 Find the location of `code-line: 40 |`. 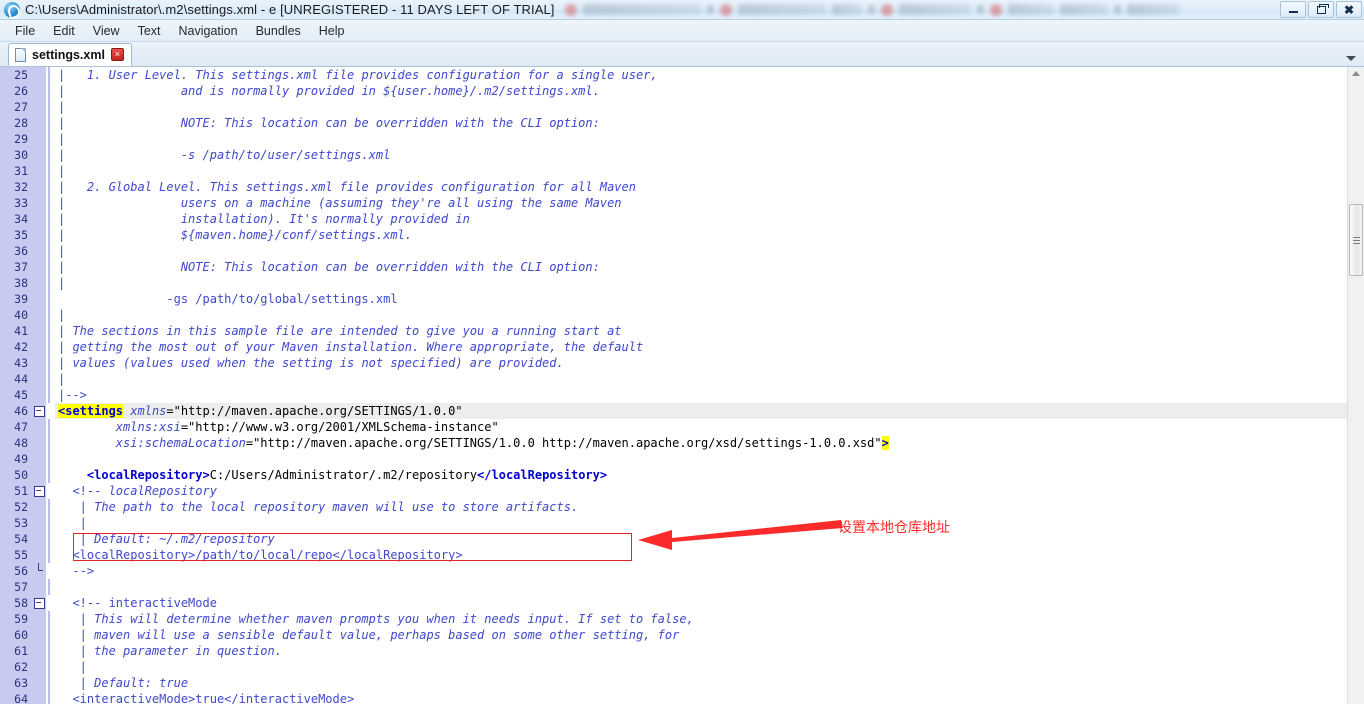

code-line: 40 | is located at coordinates (673, 315).